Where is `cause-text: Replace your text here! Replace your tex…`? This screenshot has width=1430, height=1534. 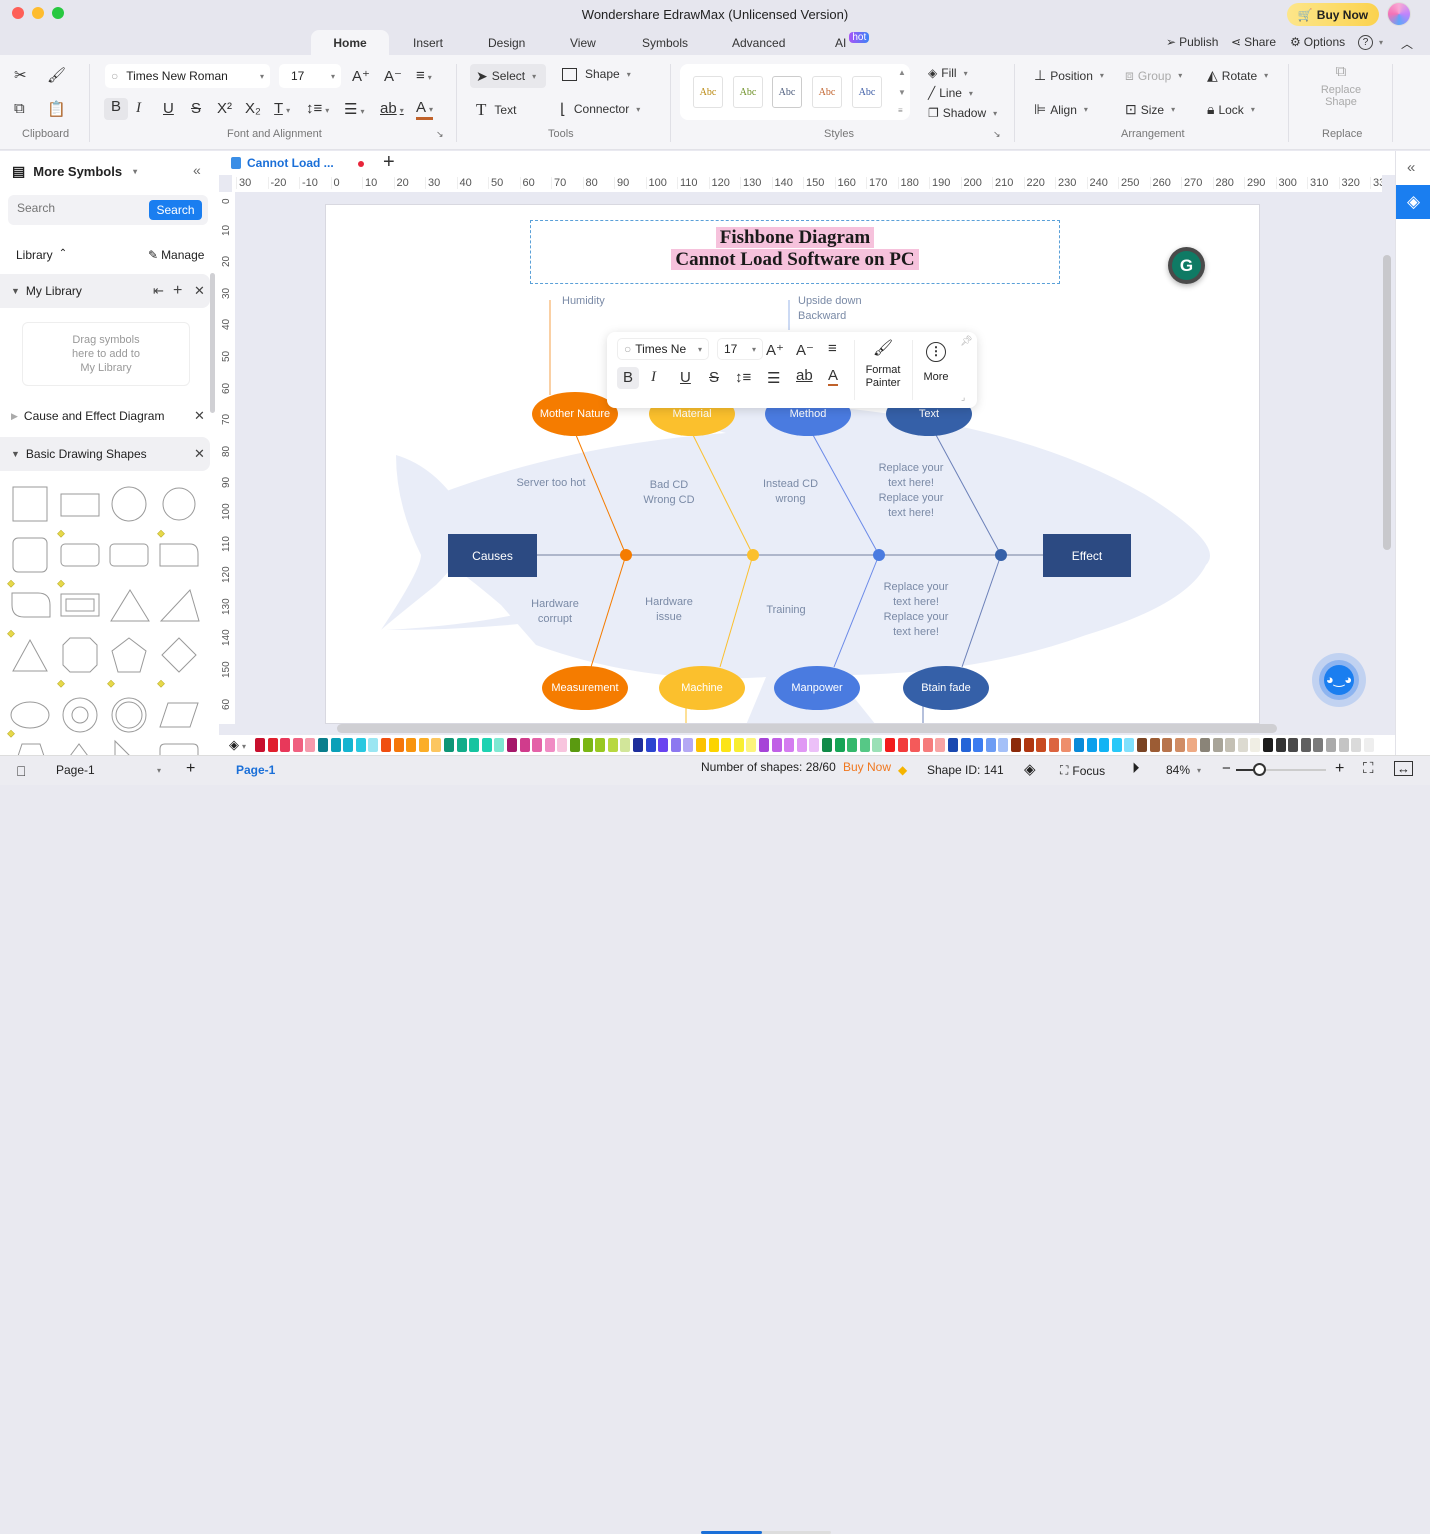
cause-text: Replace your text here! Replace your tex… is located at coordinates (911, 491).